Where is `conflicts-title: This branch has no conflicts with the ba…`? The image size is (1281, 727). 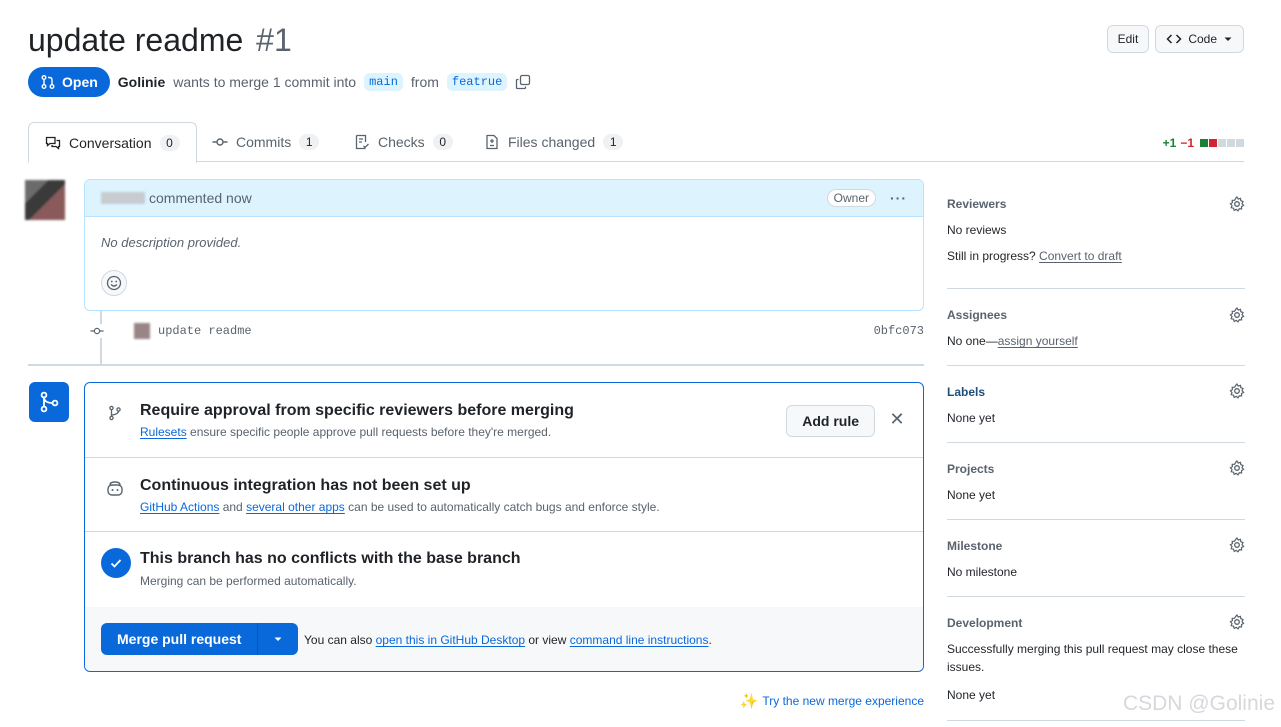
conflicts-title: This branch has no conflicts with the ba… is located at coordinates (330, 558).